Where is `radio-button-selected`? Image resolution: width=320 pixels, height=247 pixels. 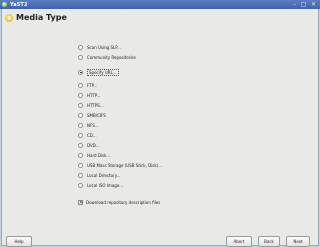
radio-button-selected is located at coordinates (80, 72).